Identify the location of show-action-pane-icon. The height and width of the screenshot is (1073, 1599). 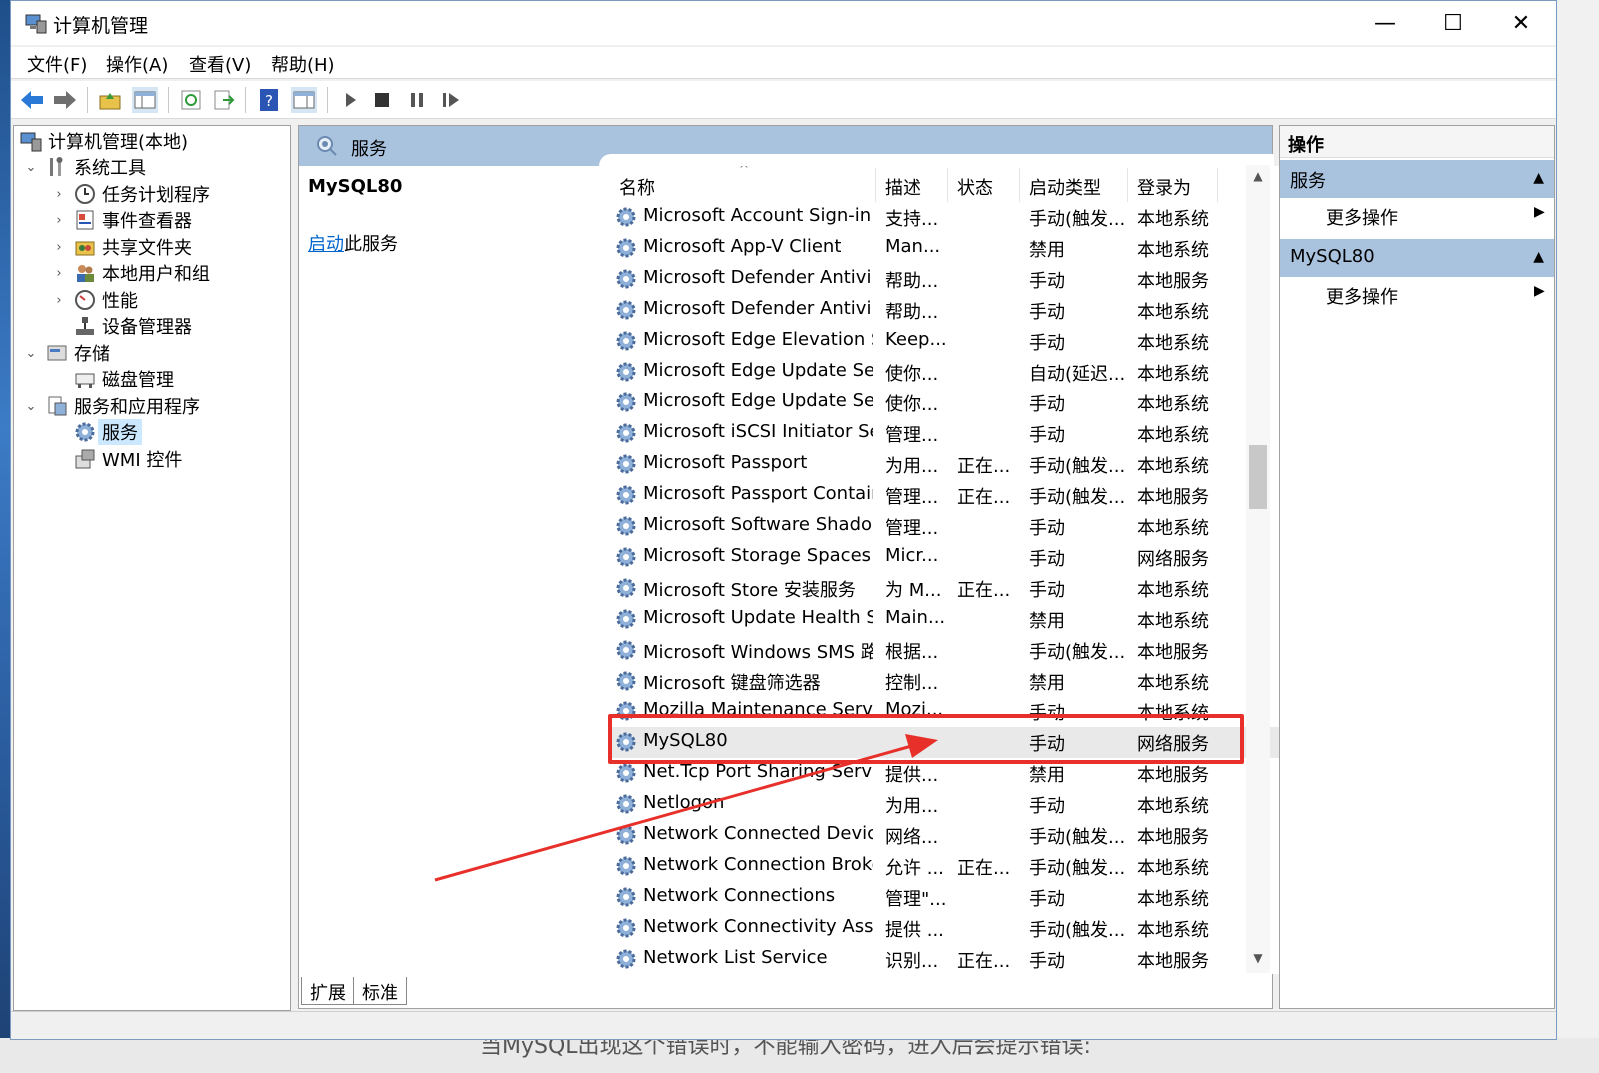
(304, 100).